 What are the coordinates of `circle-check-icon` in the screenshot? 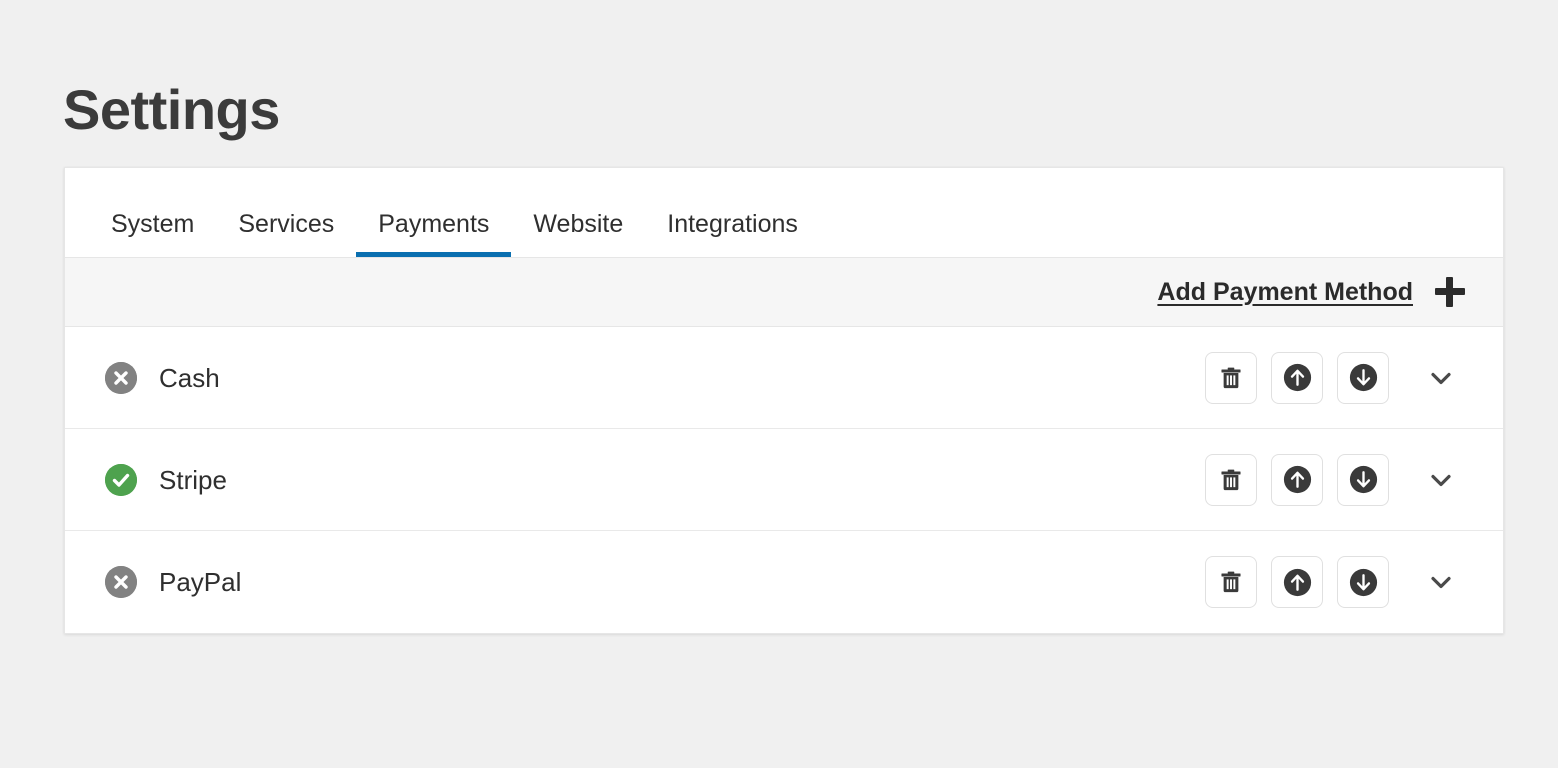 It's located at (121, 479).